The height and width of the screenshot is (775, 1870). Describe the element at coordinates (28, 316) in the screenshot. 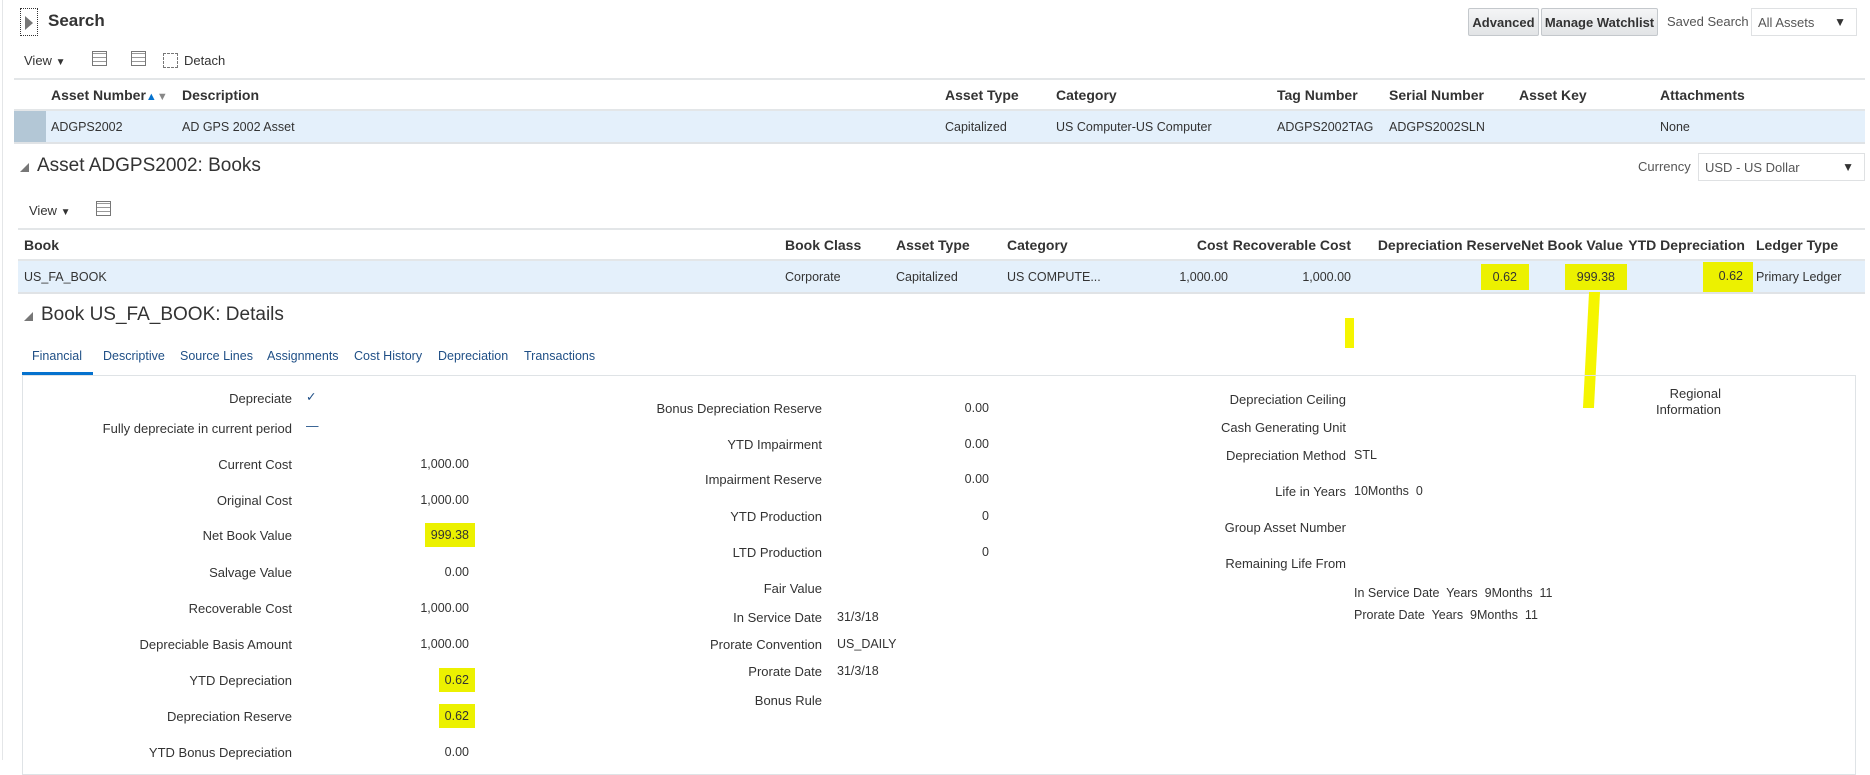

I see `collapse-details-icon` at that location.